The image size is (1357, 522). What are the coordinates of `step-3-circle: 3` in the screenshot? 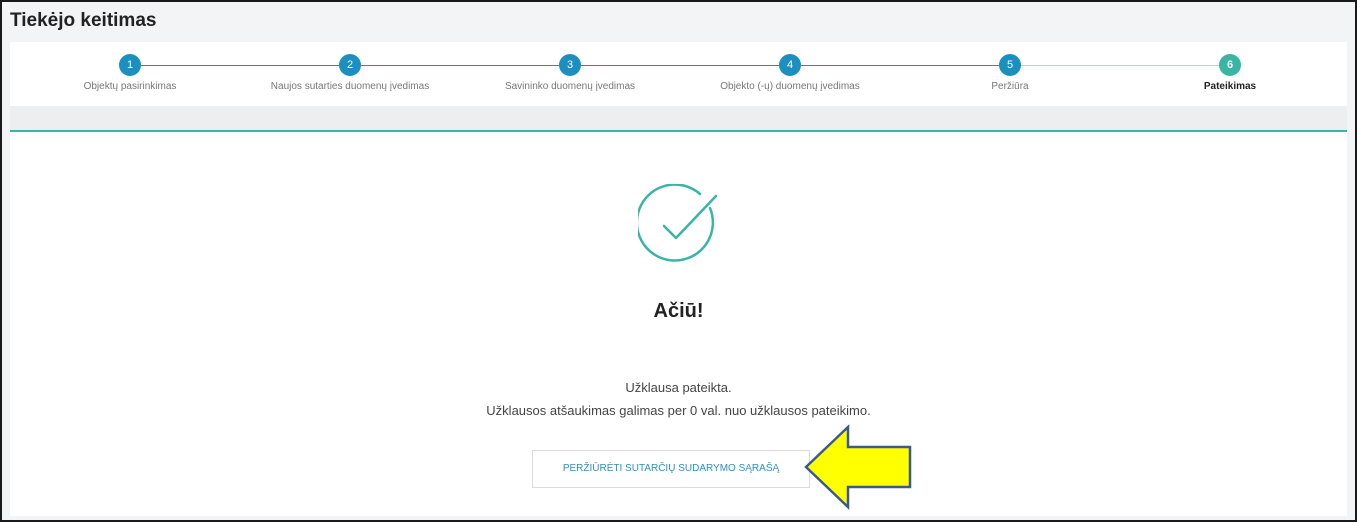 It's located at (570, 65).